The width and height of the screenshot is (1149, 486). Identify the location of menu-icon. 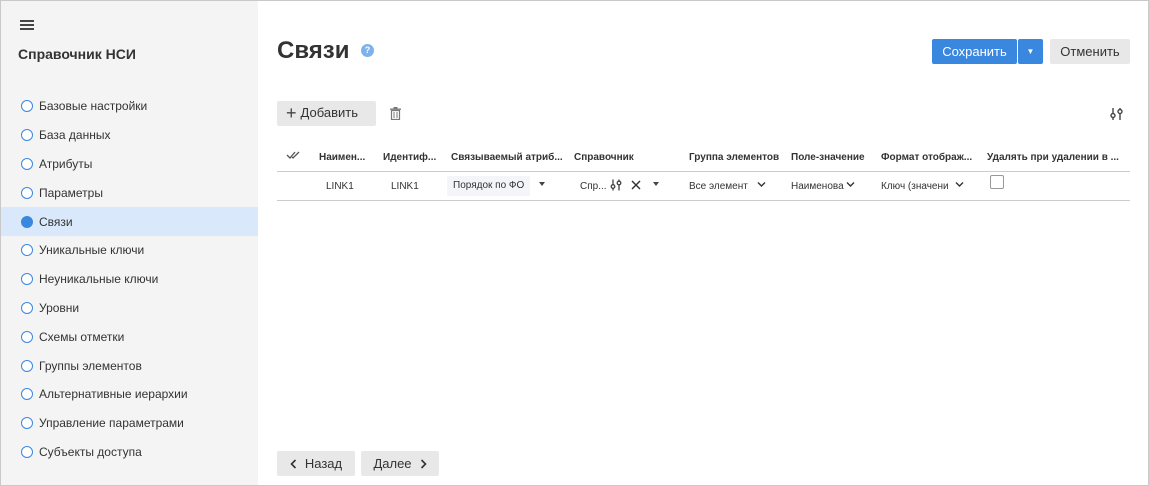
(27, 25).